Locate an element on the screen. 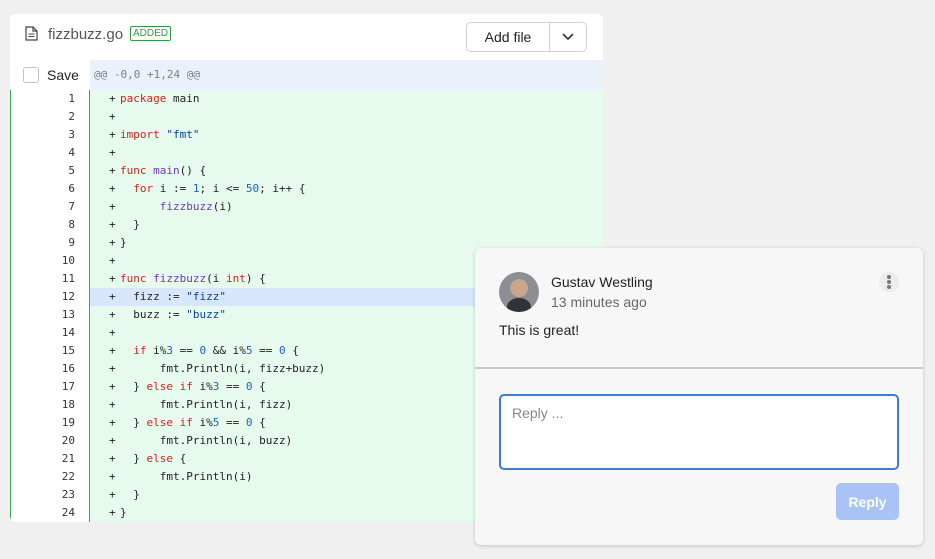 The height and width of the screenshot is (559, 935). code-line: + fizzbuzz(i) is located at coordinates (346, 207).